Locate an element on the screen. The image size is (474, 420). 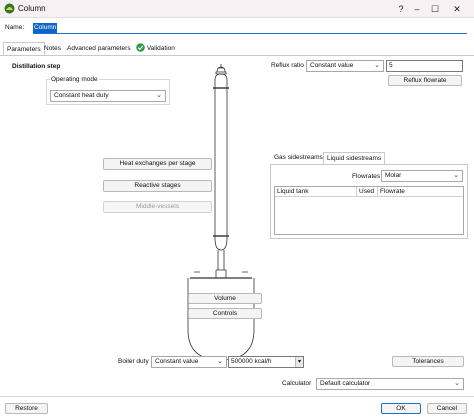
title-bar: Column ? – ☐ ✕ is located at coordinates (237, 9).